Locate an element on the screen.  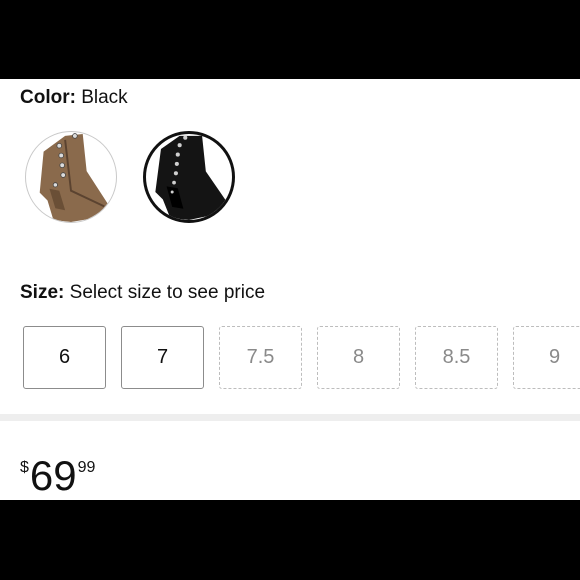
color-swatch-brown is located at coordinates (71, 177).